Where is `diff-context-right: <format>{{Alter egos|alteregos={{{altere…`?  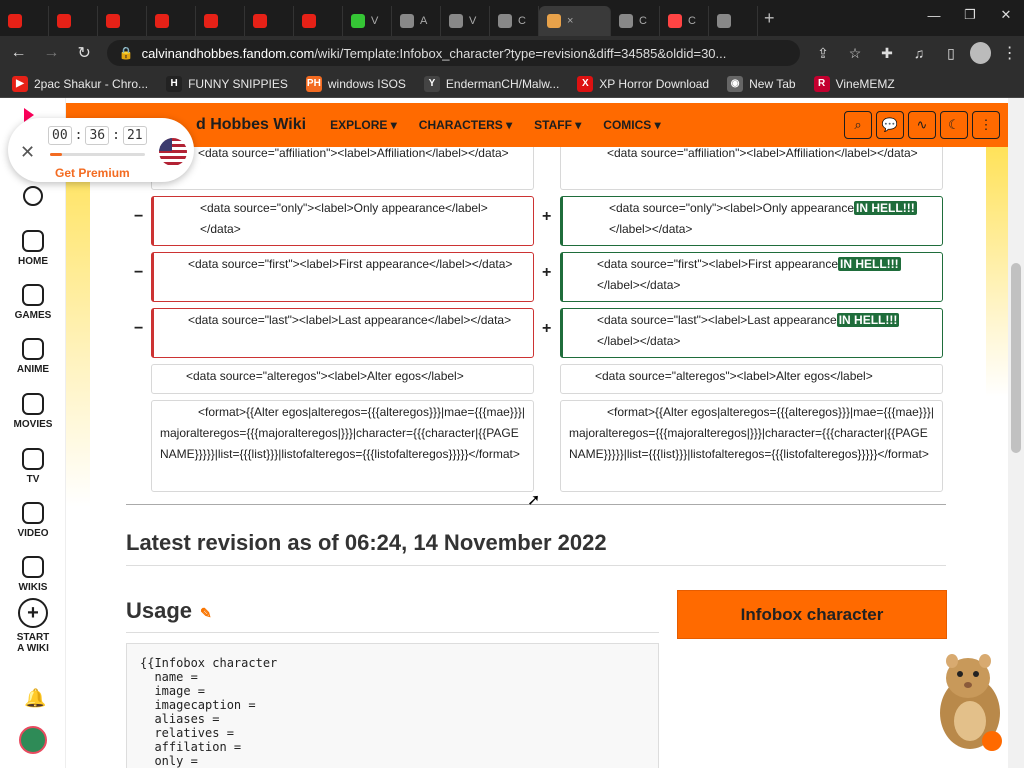
diff-context-right: <format>{{Alter egos|alteregos={{{altere… is located at coordinates (751, 446).